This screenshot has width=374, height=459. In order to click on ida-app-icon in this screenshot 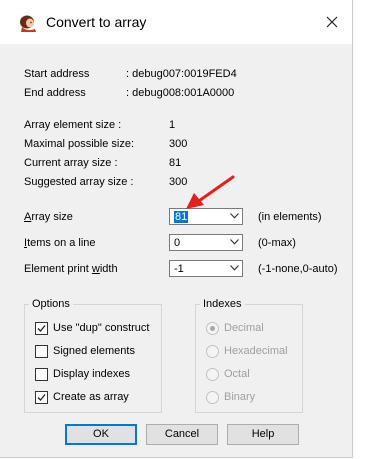, I will do `click(29, 23)`.